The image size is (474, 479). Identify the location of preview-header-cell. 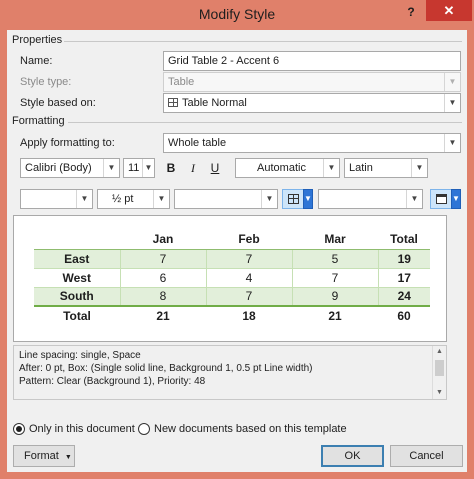
(77, 240).